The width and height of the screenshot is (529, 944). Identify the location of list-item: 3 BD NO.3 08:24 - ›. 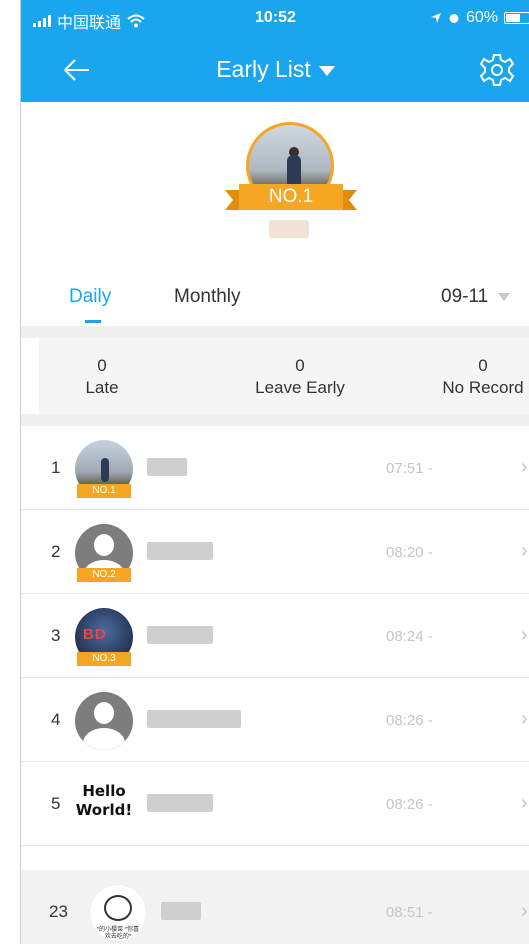
(275, 636).